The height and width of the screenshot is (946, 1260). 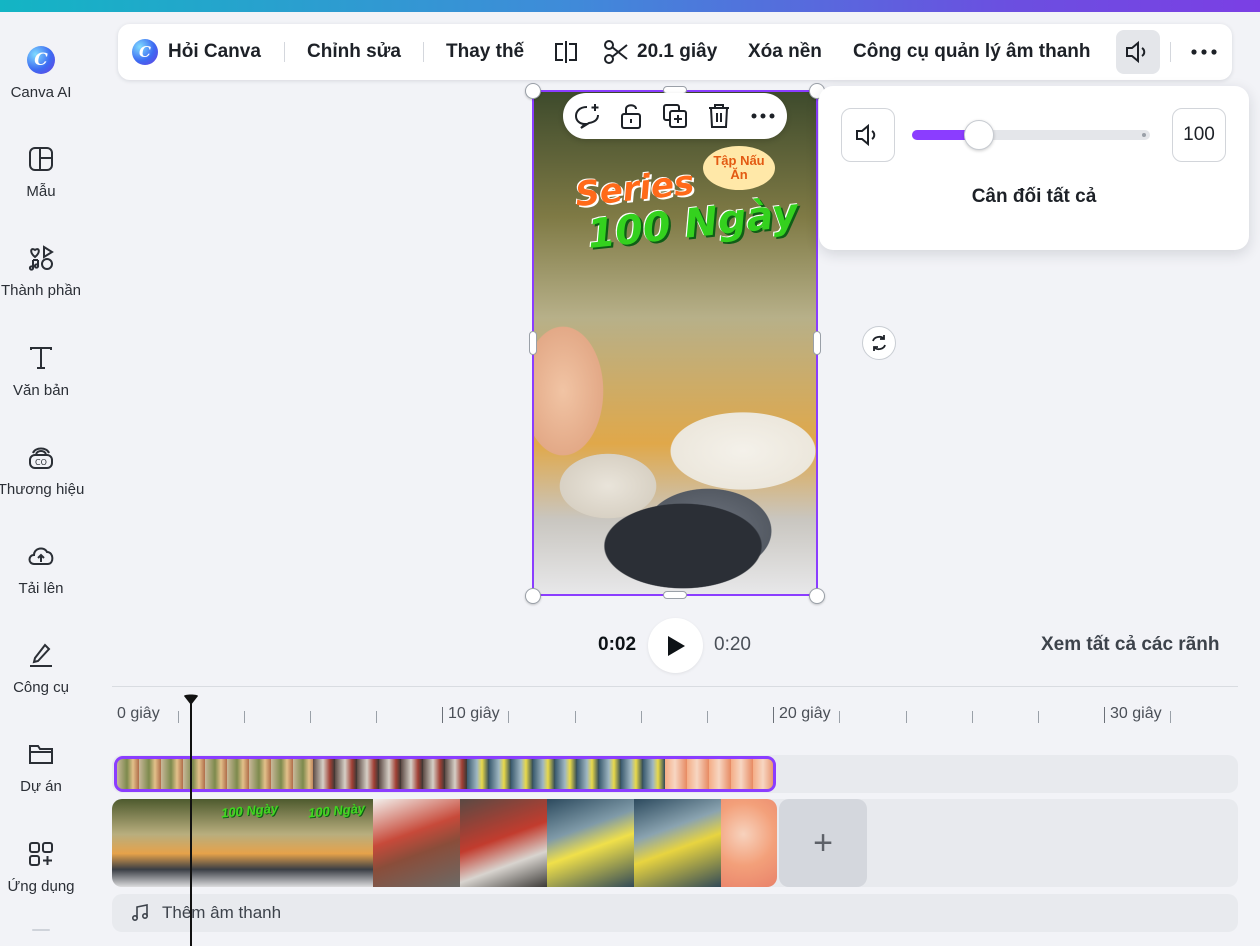 What do you see at coordinates (1170, 52) in the screenshot?
I see `toolbar-divider` at bounding box center [1170, 52].